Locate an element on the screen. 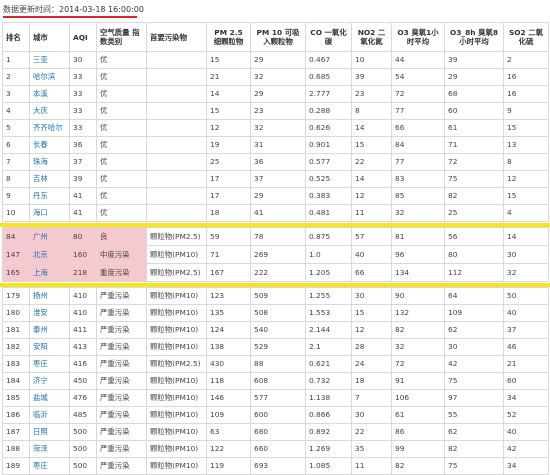  cell-aqi: 80 is located at coordinates (83, 236).